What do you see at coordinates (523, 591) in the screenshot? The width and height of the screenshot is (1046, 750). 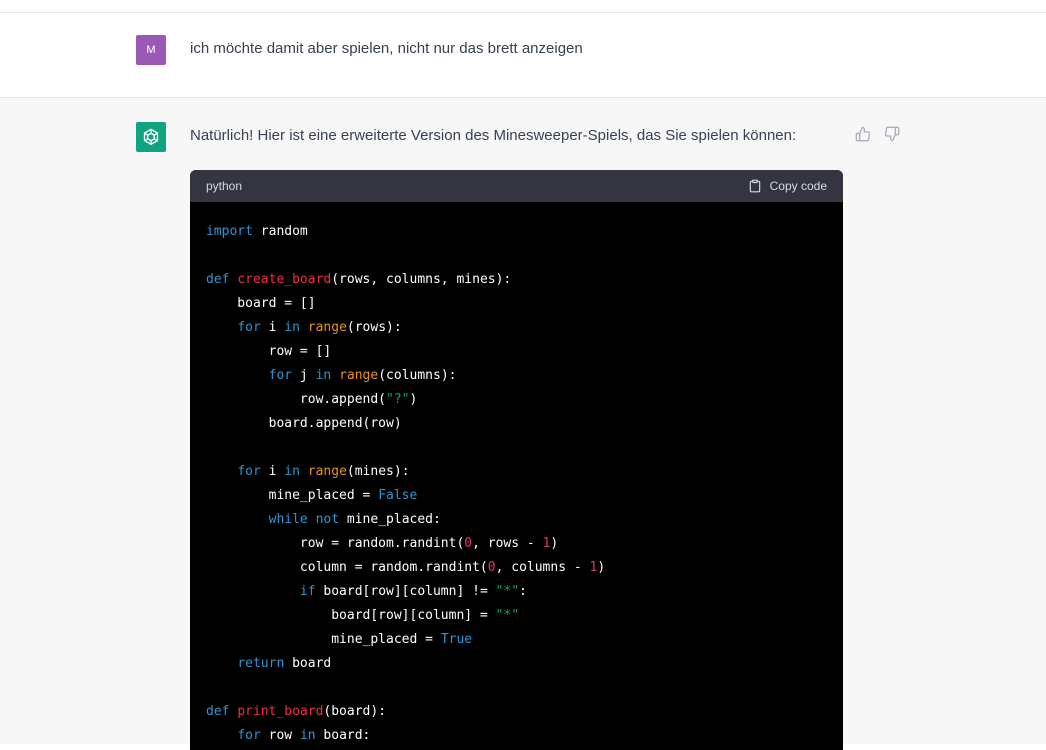 I see `code-token: :` at bounding box center [523, 591].